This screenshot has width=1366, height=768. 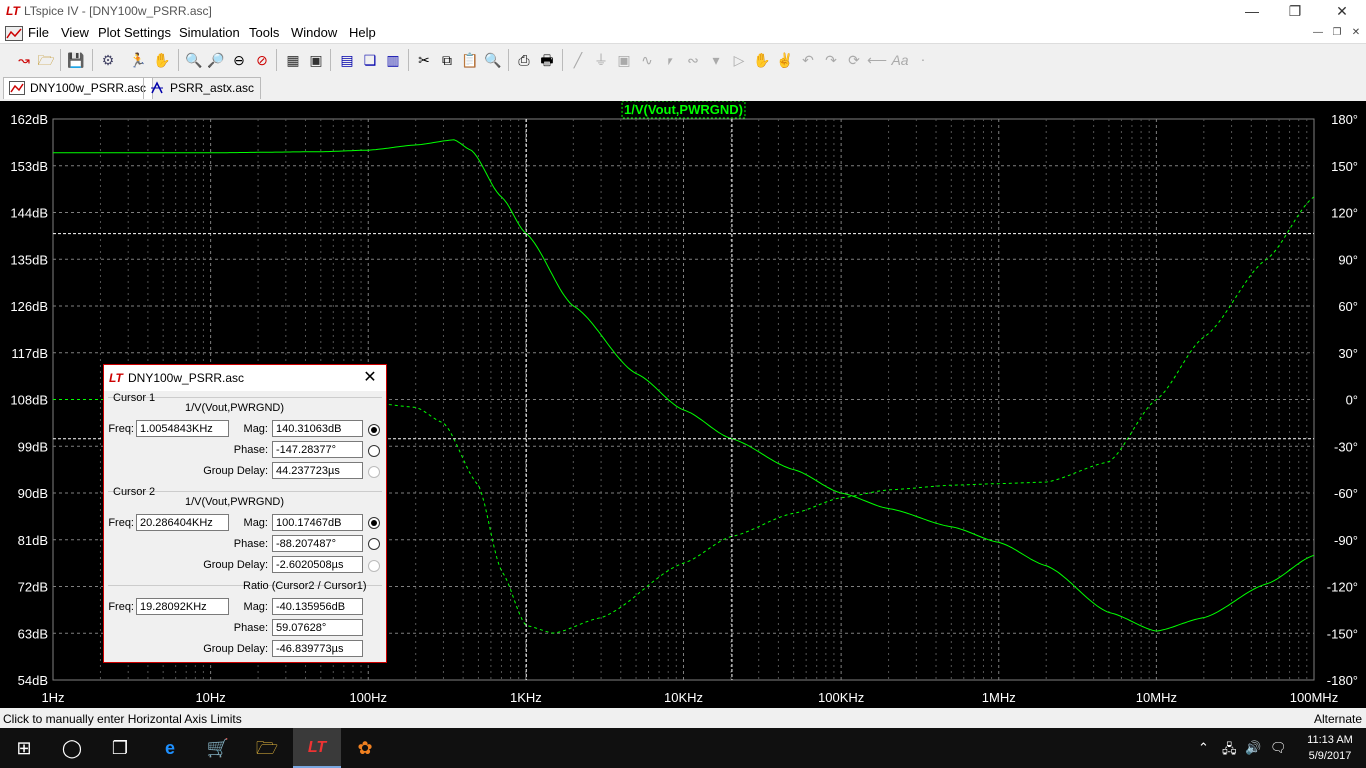 What do you see at coordinates (493, 60) in the screenshot?
I see `find-icon: 🔍` at bounding box center [493, 60].